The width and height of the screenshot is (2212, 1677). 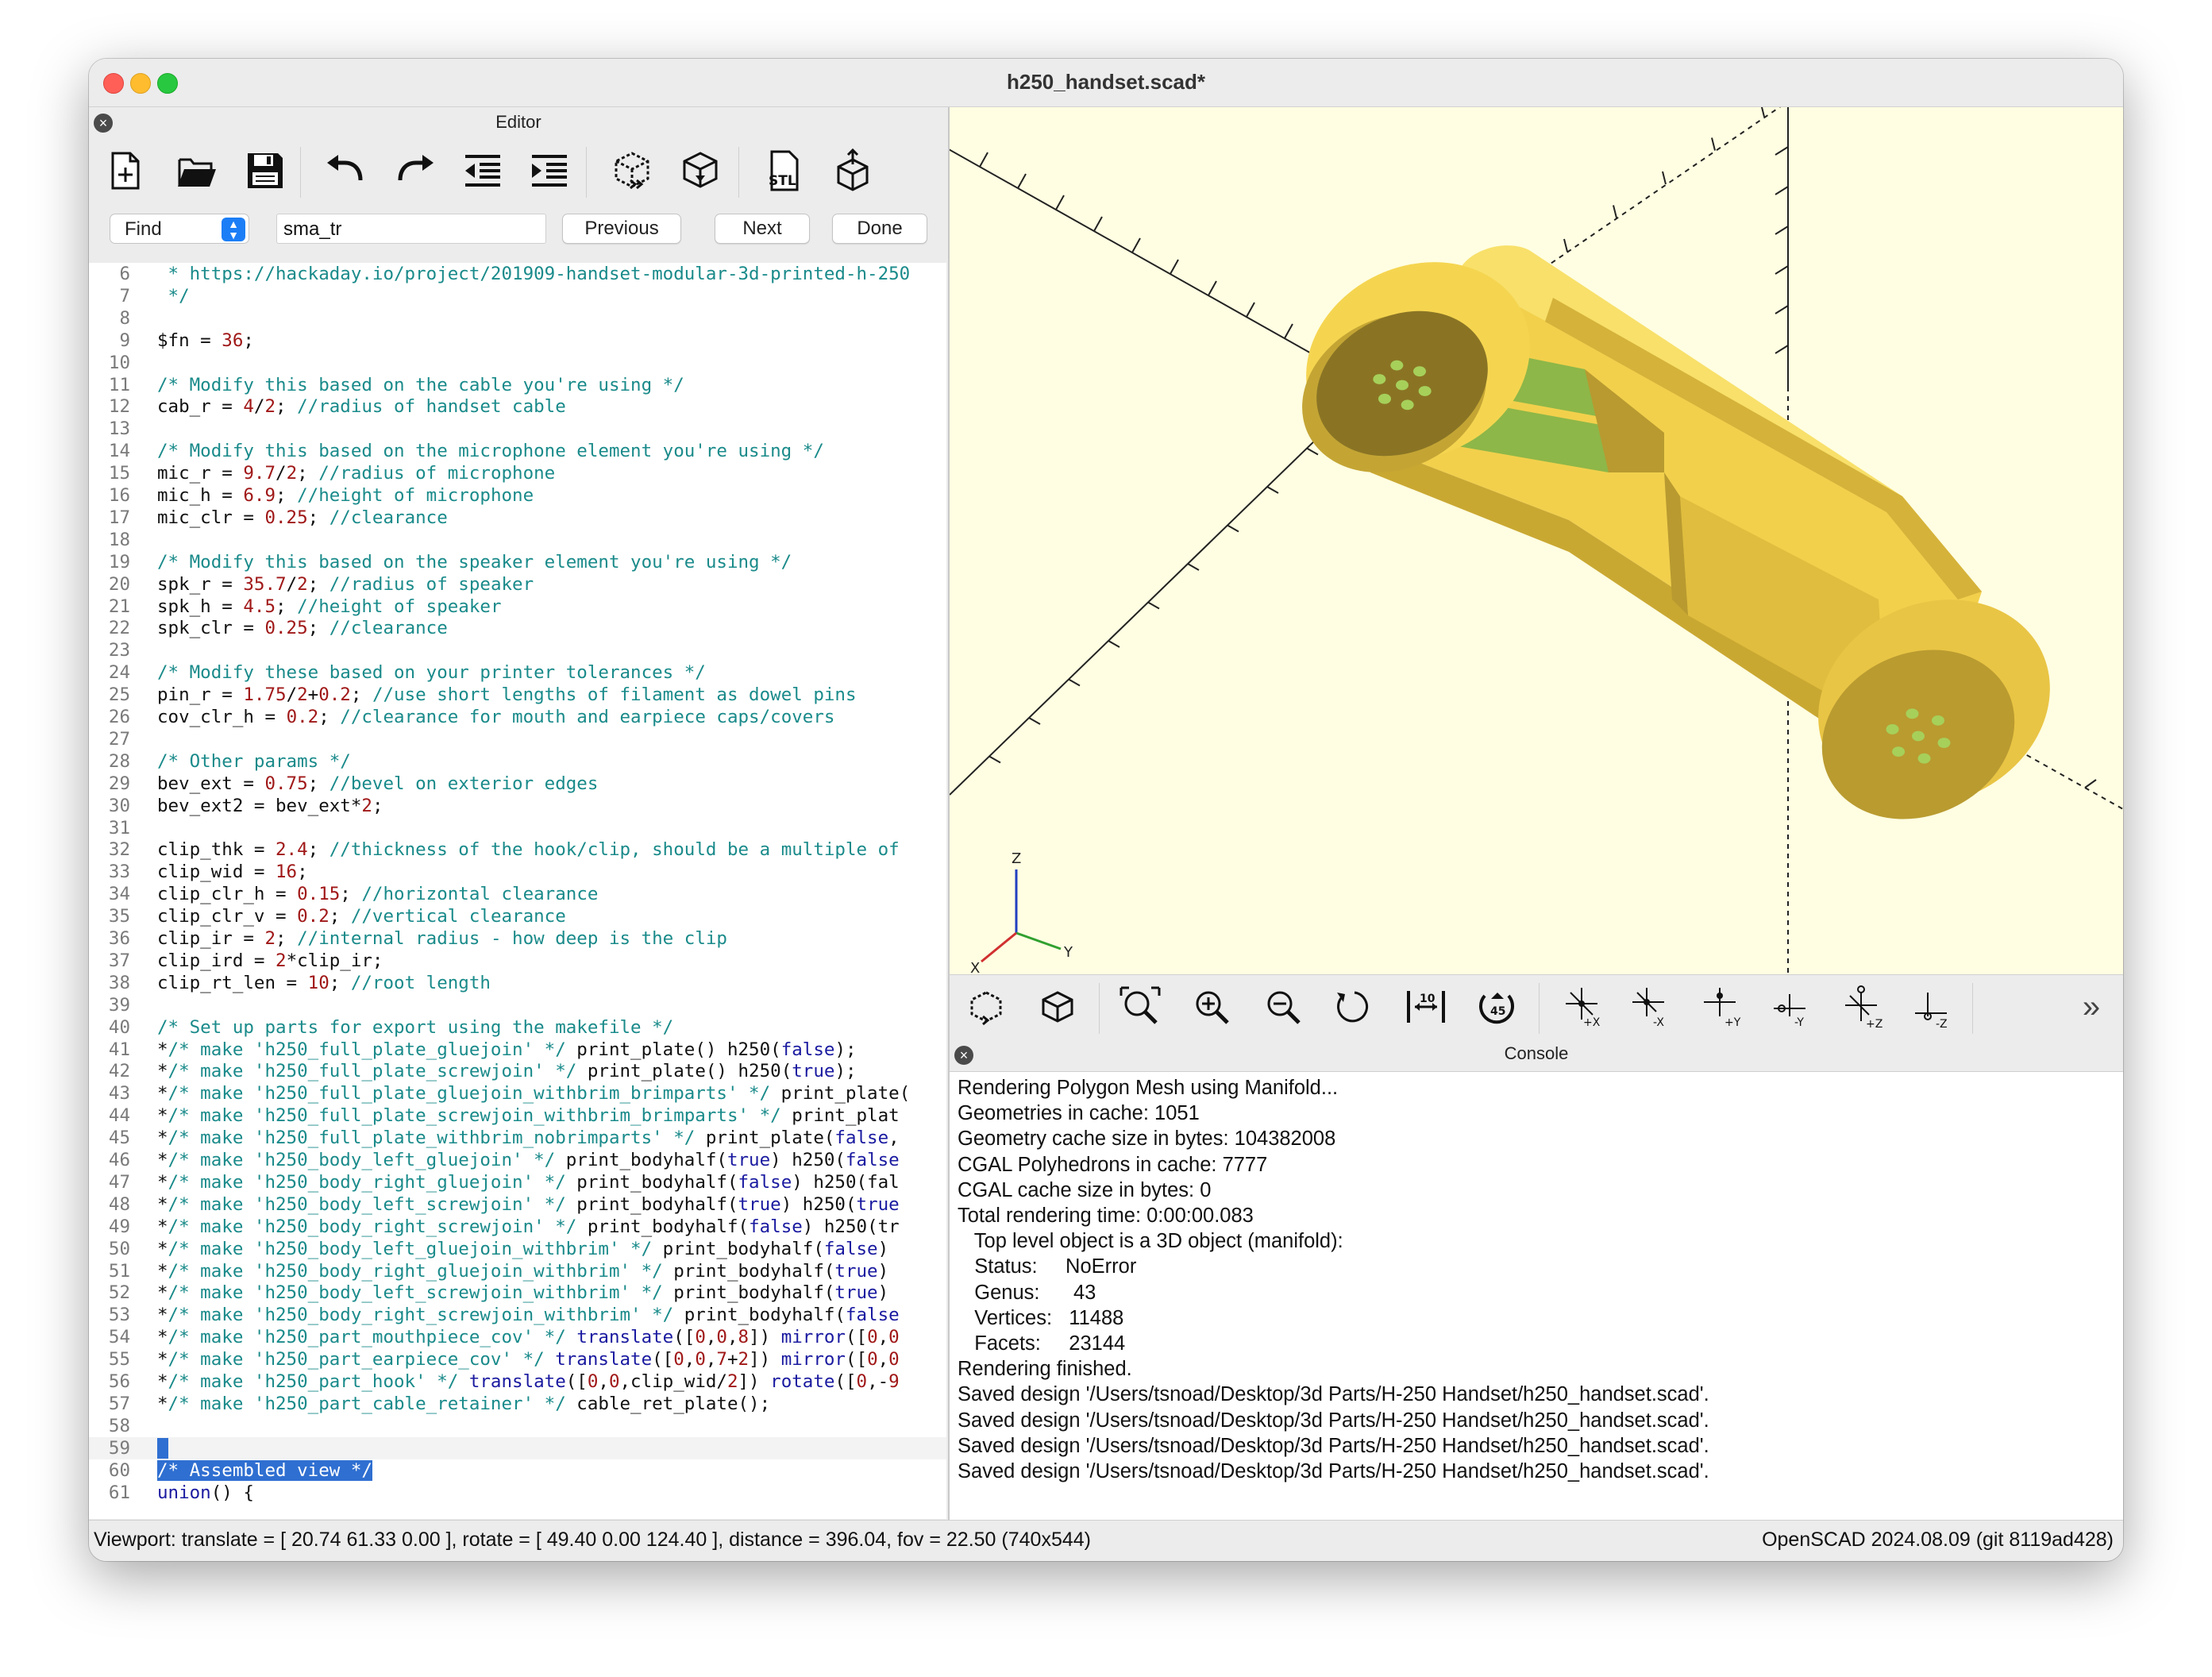 What do you see at coordinates (1942, 1024) in the screenshot?
I see `svg-text: -Z` at bounding box center [1942, 1024].